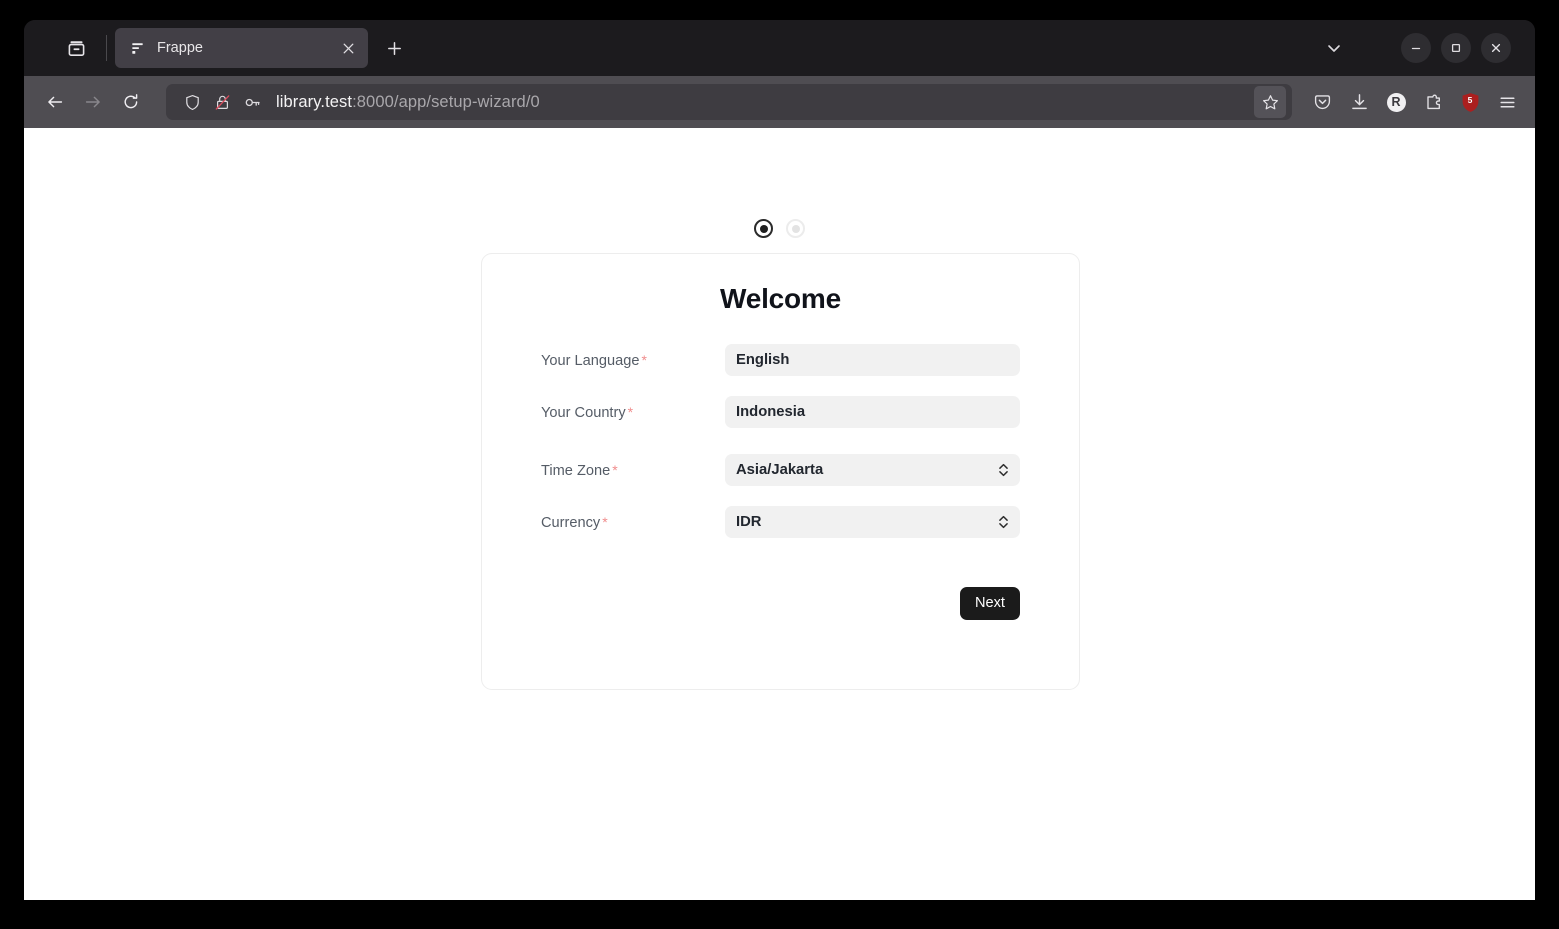  I want to click on label-text: Your Country, so click(583, 412).